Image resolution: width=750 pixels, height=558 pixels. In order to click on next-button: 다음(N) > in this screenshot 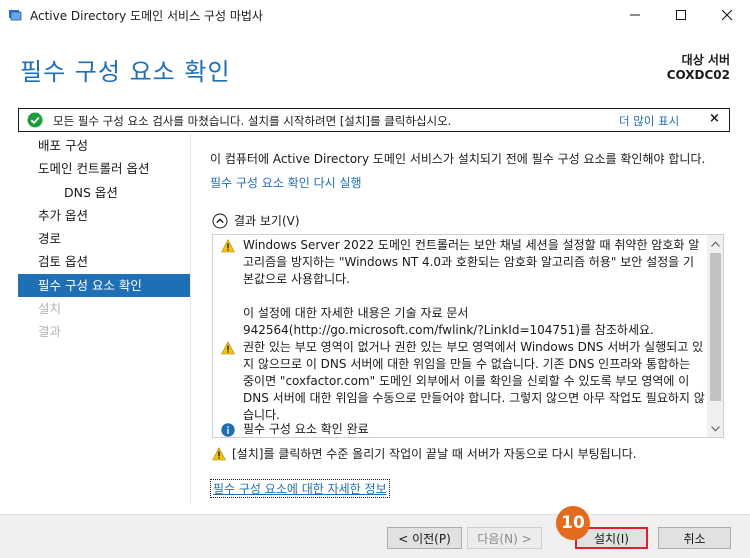, I will do `click(504, 538)`.